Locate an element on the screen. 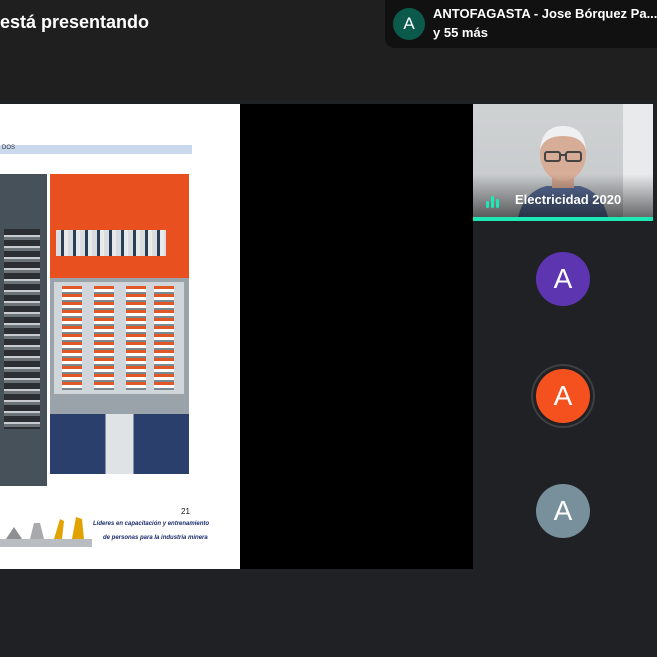 The image size is (657, 657). slide-page-number: 21 is located at coordinates (185, 511).